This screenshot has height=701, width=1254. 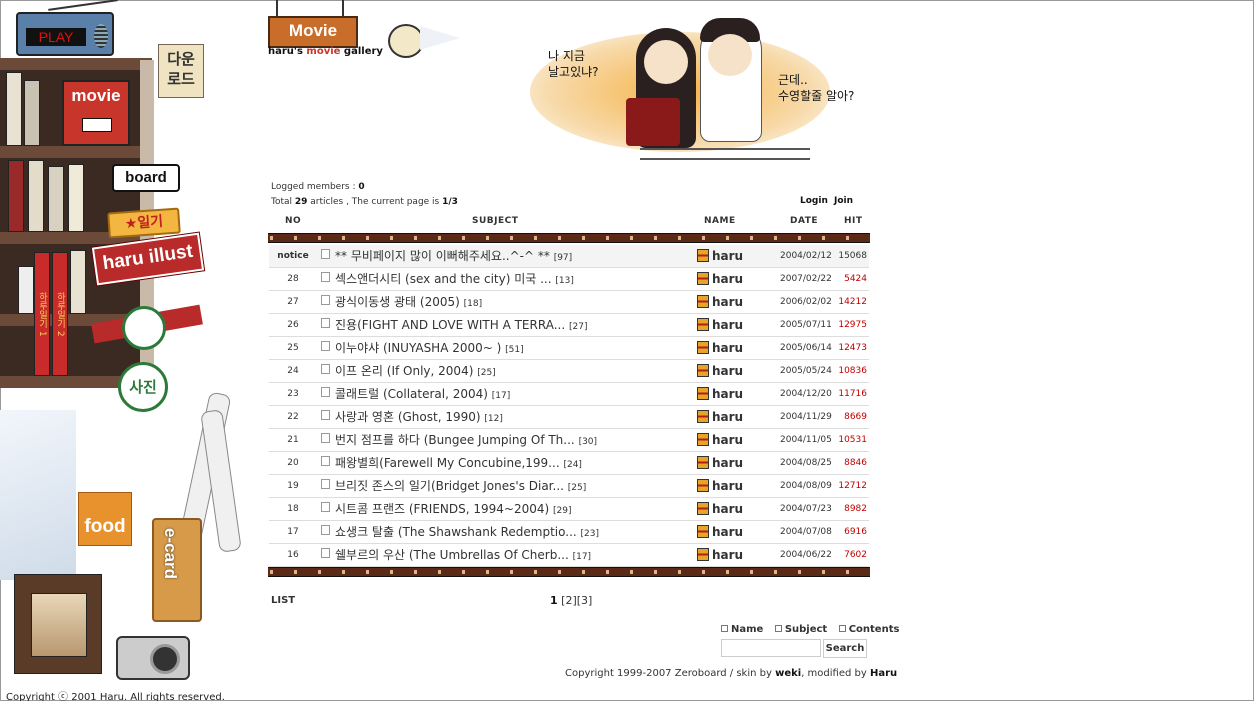 I want to click on modifier-author: Haru, so click(x=883, y=673).